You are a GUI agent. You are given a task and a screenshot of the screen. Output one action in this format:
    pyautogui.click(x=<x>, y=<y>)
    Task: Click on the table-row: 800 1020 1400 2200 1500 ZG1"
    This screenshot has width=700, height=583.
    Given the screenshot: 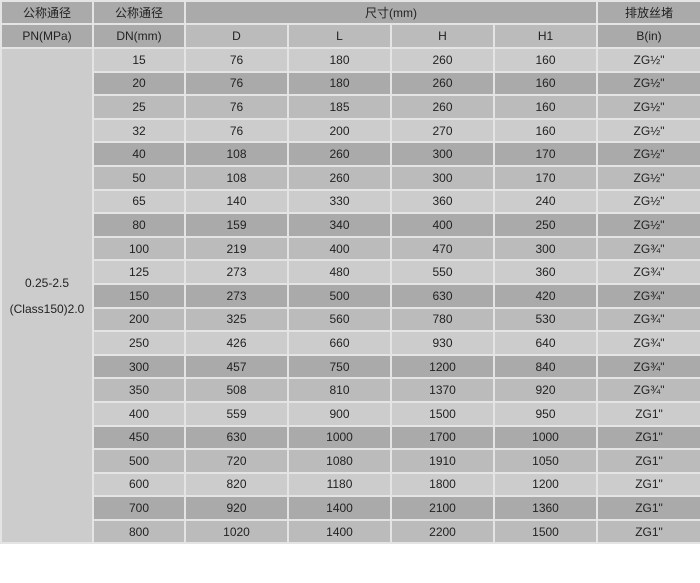 What is the action you would take?
    pyautogui.click(x=350, y=531)
    